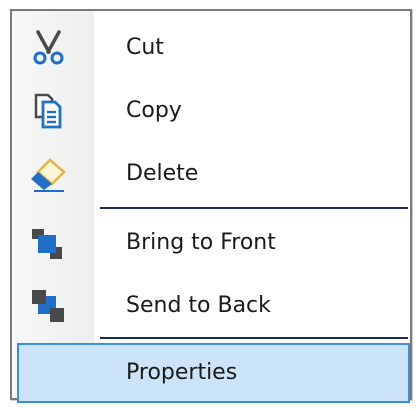 This screenshot has height=410, width=419. What do you see at coordinates (198, 305) in the screenshot?
I see `menu-item-label: Send to Back` at bounding box center [198, 305].